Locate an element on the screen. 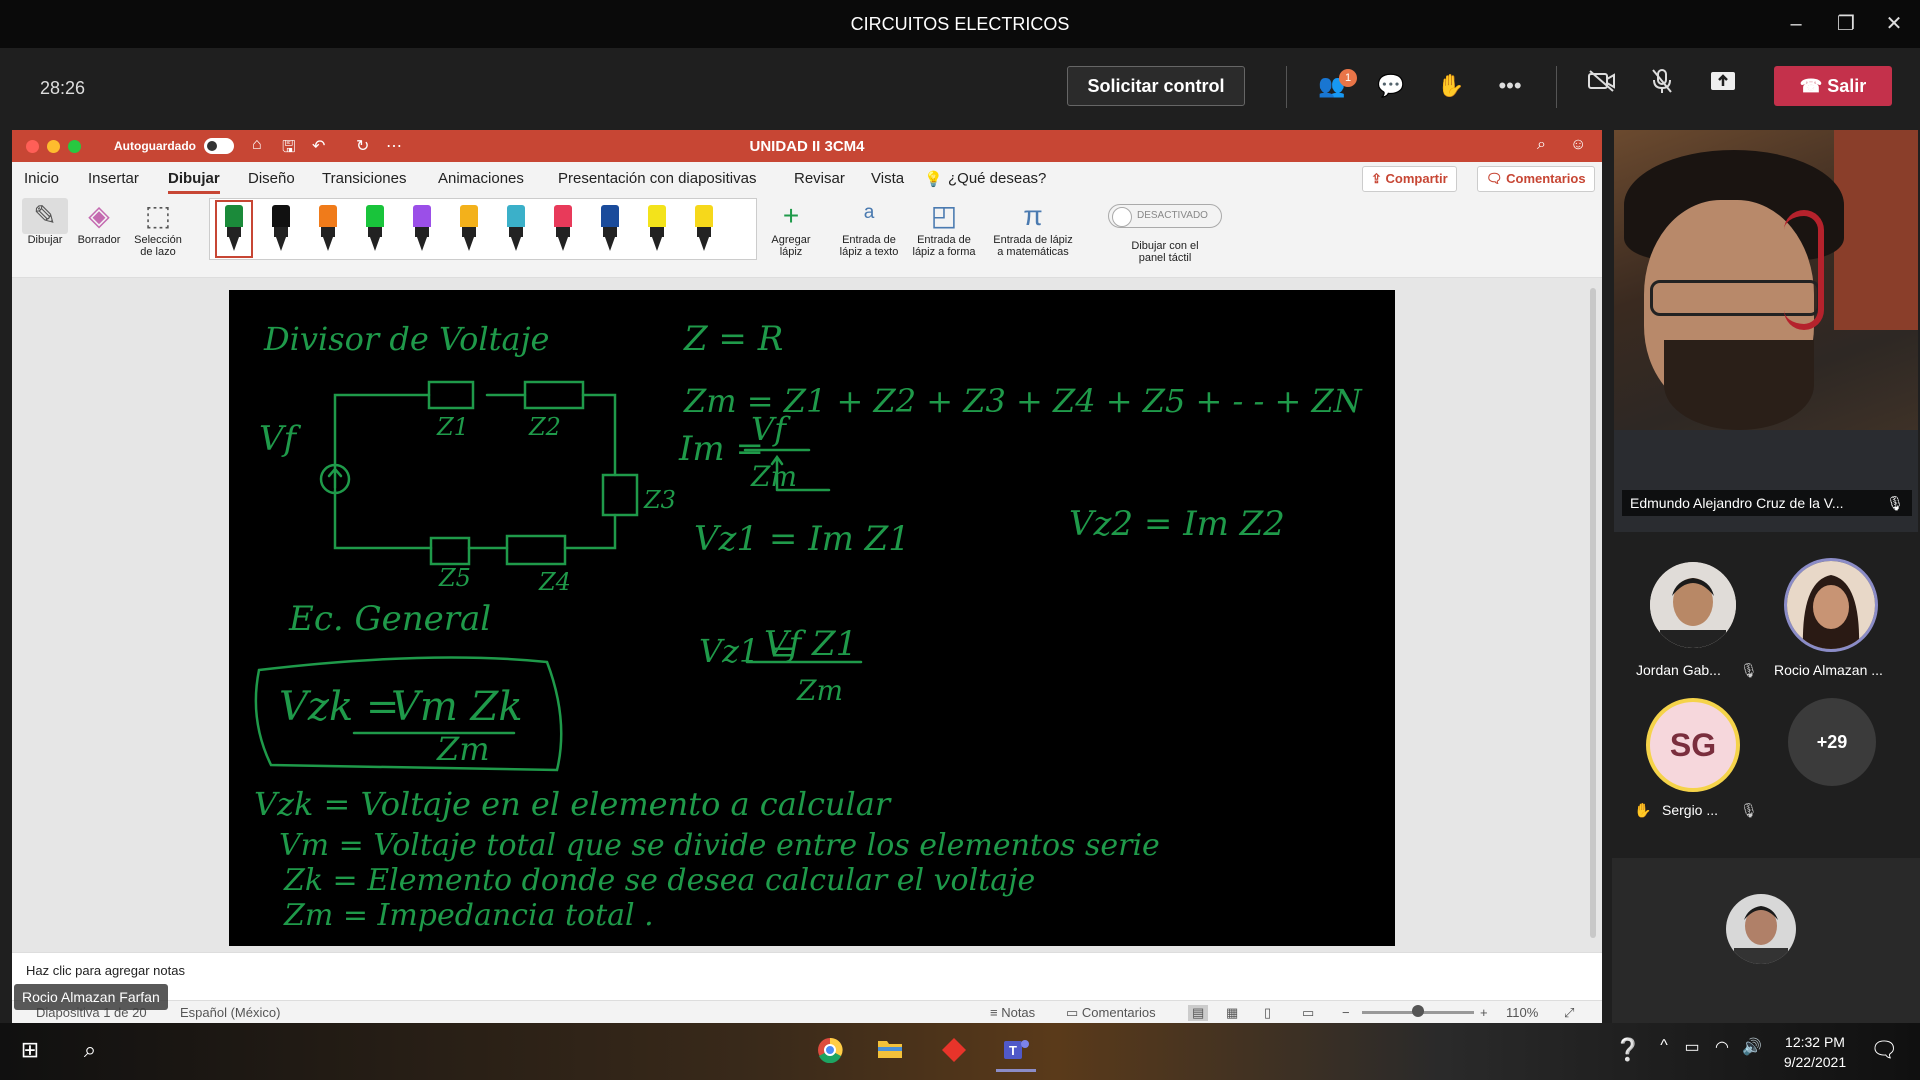 The width and height of the screenshot is (1920, 1080). slide-sorter-icon: ▦ is located at coordinates (1232, 1013).